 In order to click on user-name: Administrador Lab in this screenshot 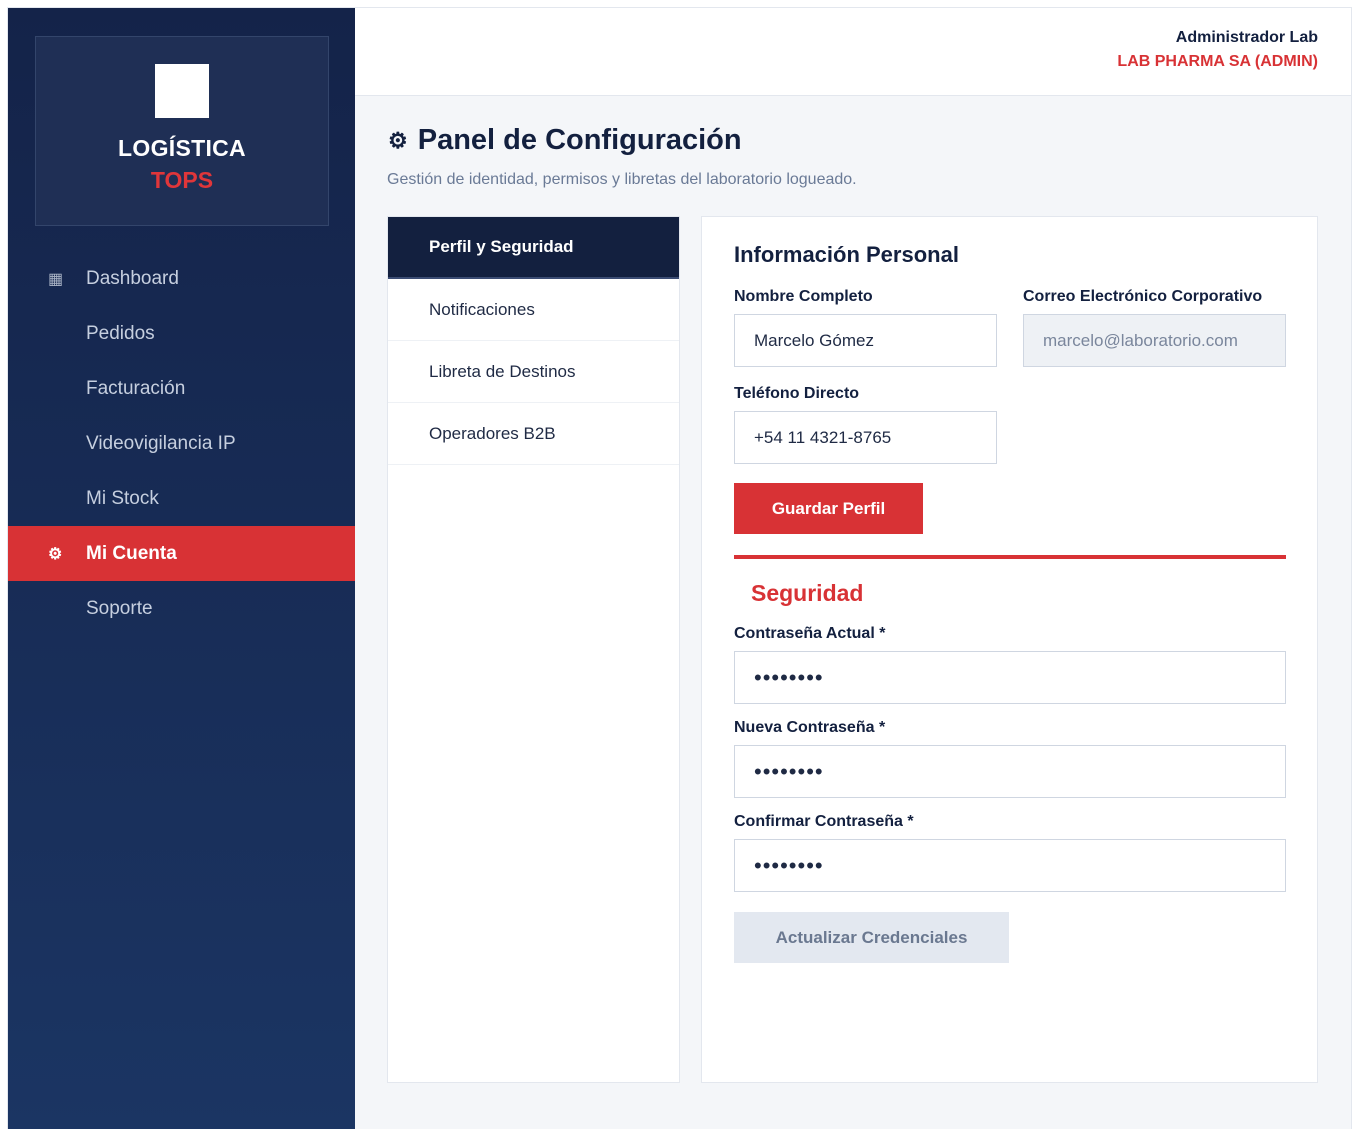, I will do `click(1246, 37)`.